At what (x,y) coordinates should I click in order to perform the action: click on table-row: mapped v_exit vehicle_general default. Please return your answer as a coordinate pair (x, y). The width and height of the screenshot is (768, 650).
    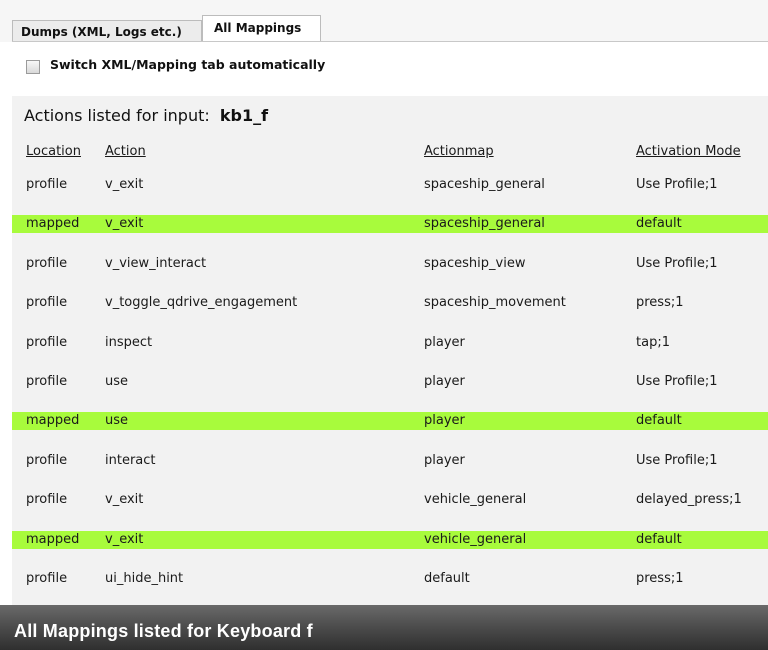
    Looking at the image, I should click on (390, 539).